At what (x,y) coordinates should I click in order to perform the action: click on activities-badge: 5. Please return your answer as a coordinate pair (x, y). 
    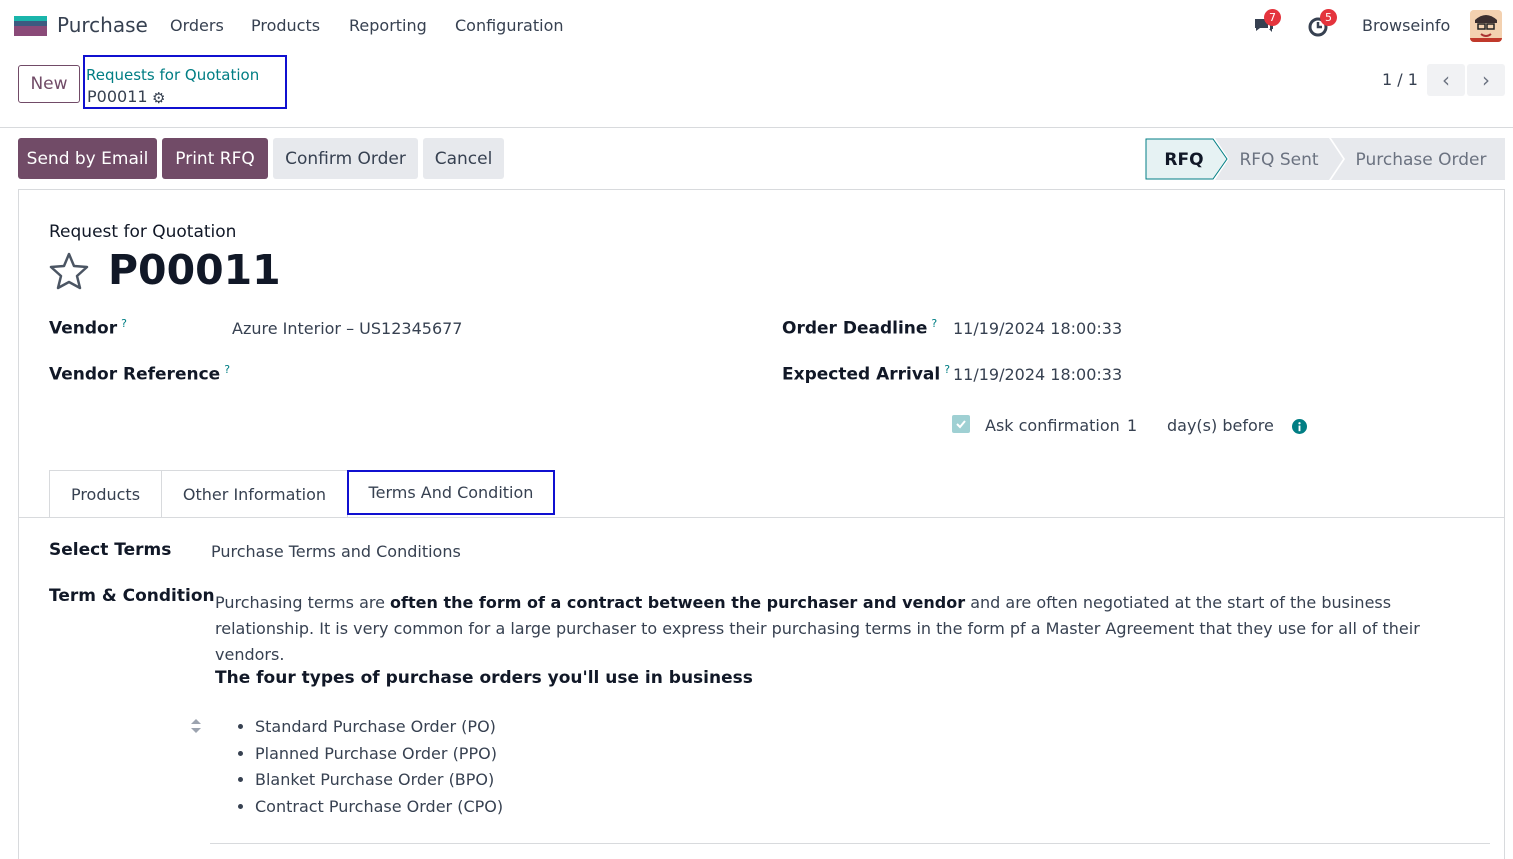
    Looking at the image, I should click on (1328, 17).